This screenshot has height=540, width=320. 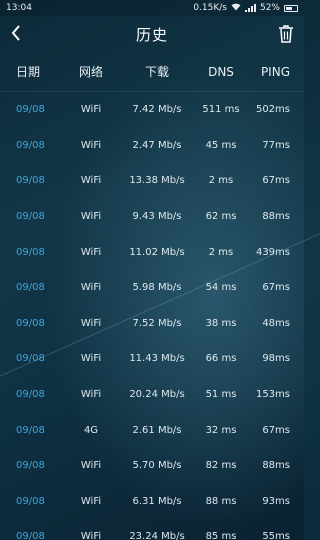 What do you see at coordinates (91, 430) in the screenshot?
I see `row-network: 4G` at bounding box center [91, 430].